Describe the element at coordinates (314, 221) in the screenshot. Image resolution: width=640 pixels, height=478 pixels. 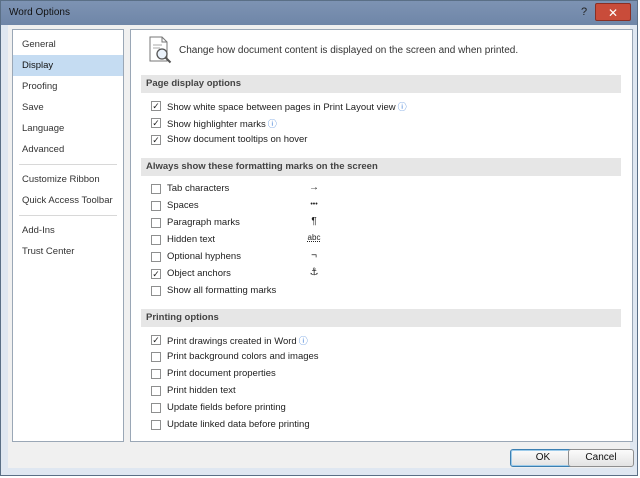
I see `pilcrow-icon: ¶` at that location.